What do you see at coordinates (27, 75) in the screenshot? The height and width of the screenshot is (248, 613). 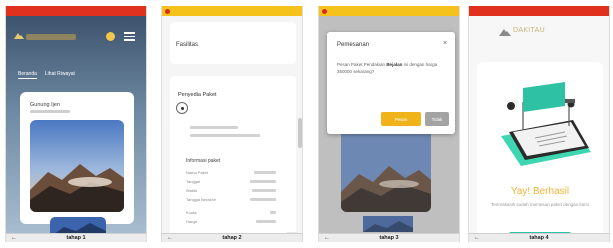 I see `tab-home: Beranda` at bounding box center [27, 75].